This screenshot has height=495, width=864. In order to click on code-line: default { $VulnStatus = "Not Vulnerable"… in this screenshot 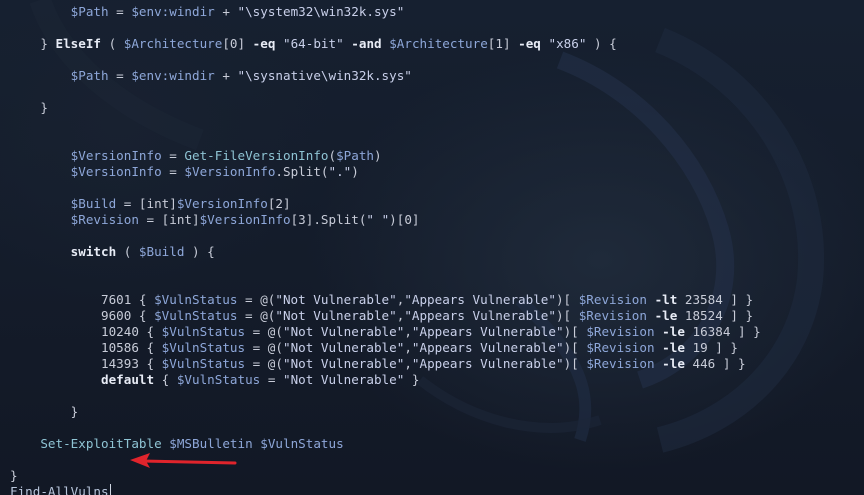, I will do `click(437, 380)`.